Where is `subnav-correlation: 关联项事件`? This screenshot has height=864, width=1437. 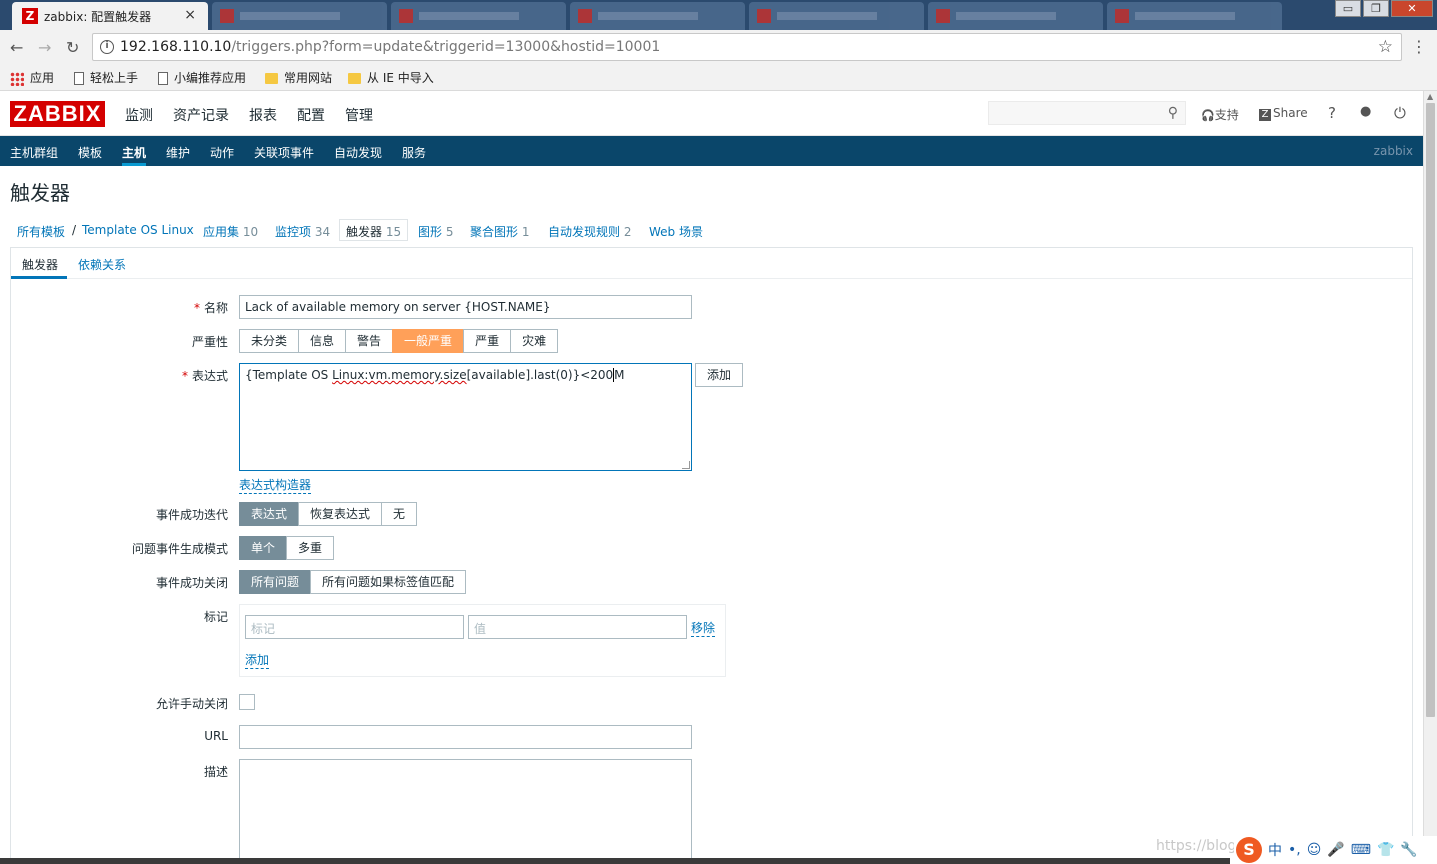
subnav-correlation: 关联项事件 is located at coordinates (284, 152).